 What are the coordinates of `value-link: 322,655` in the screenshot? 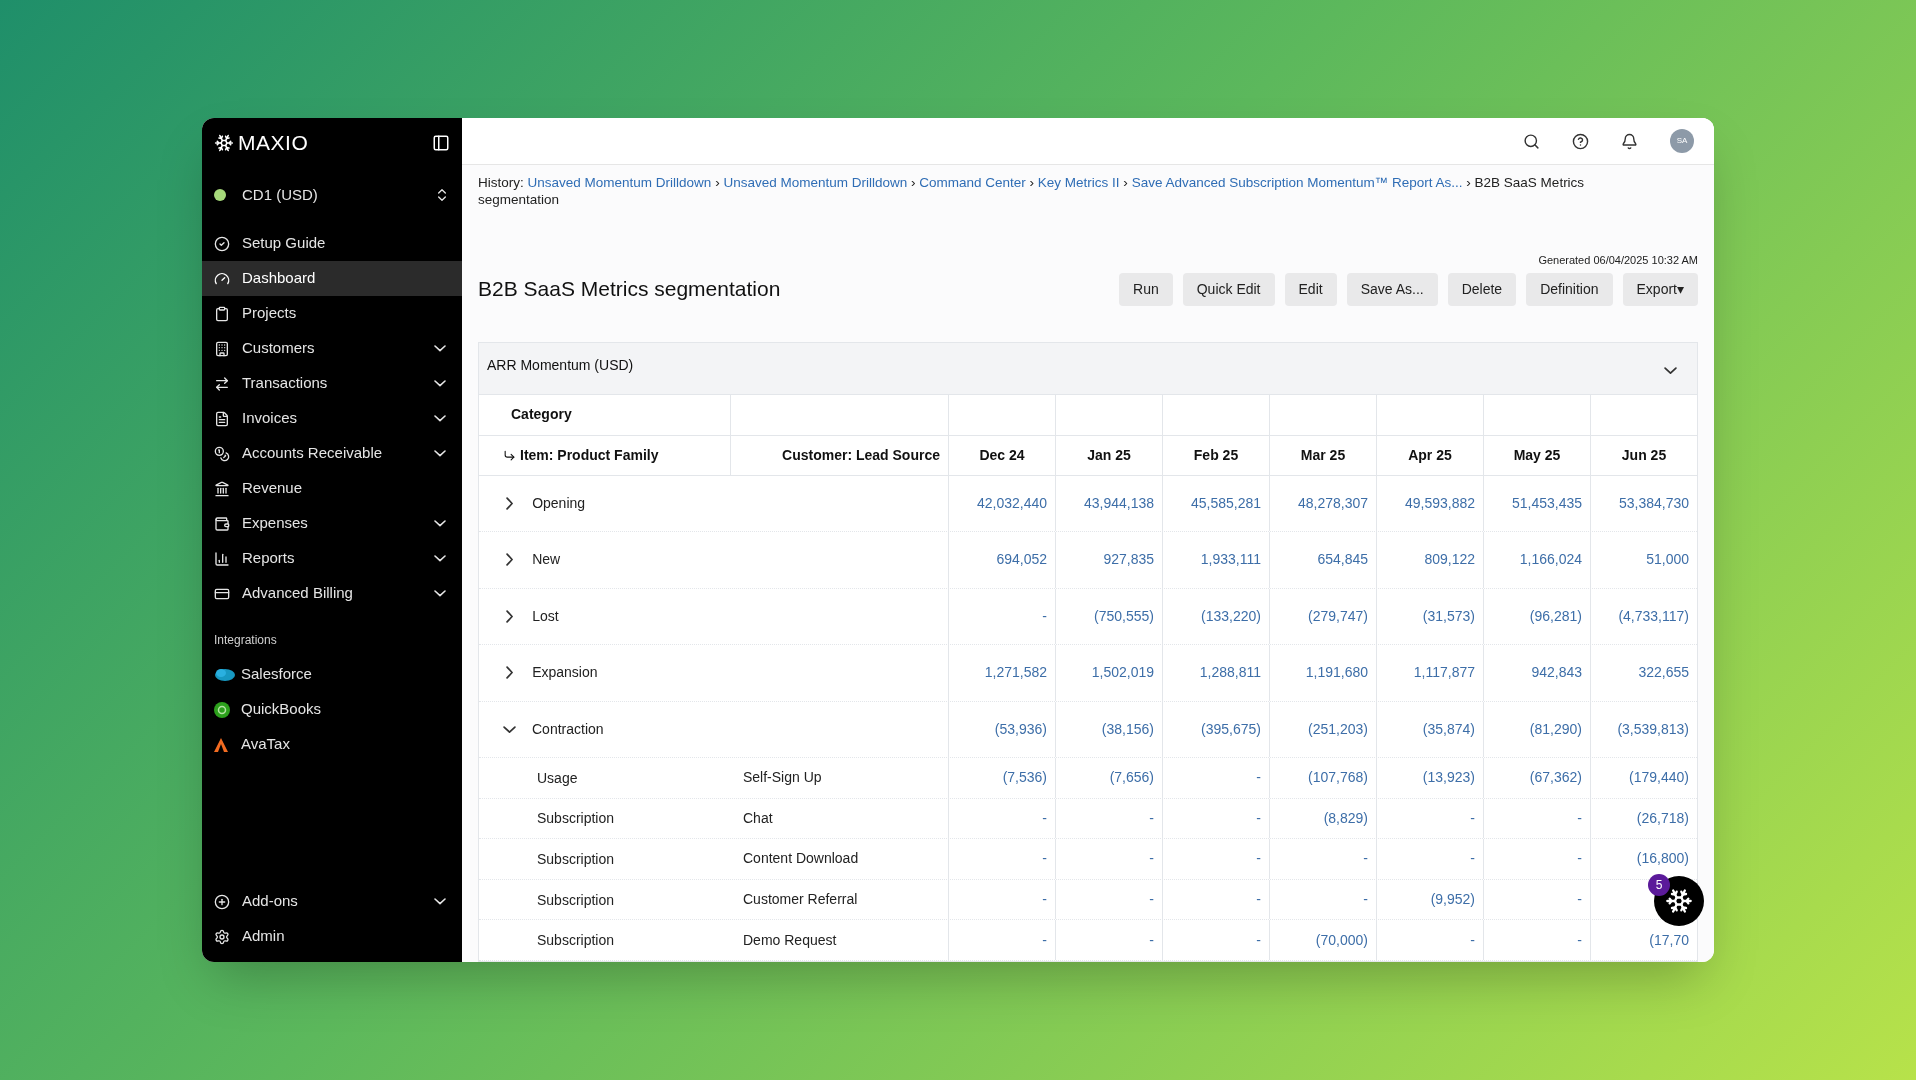 It's located at (1667, 673).